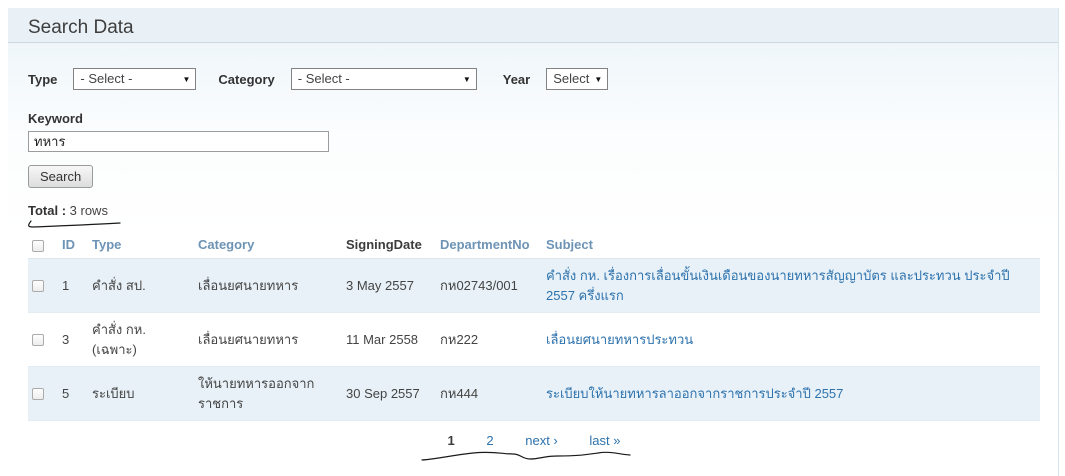 The height and width of the screenshot is (476, 1065). I want to click on keyword-input, so click(178, 141).